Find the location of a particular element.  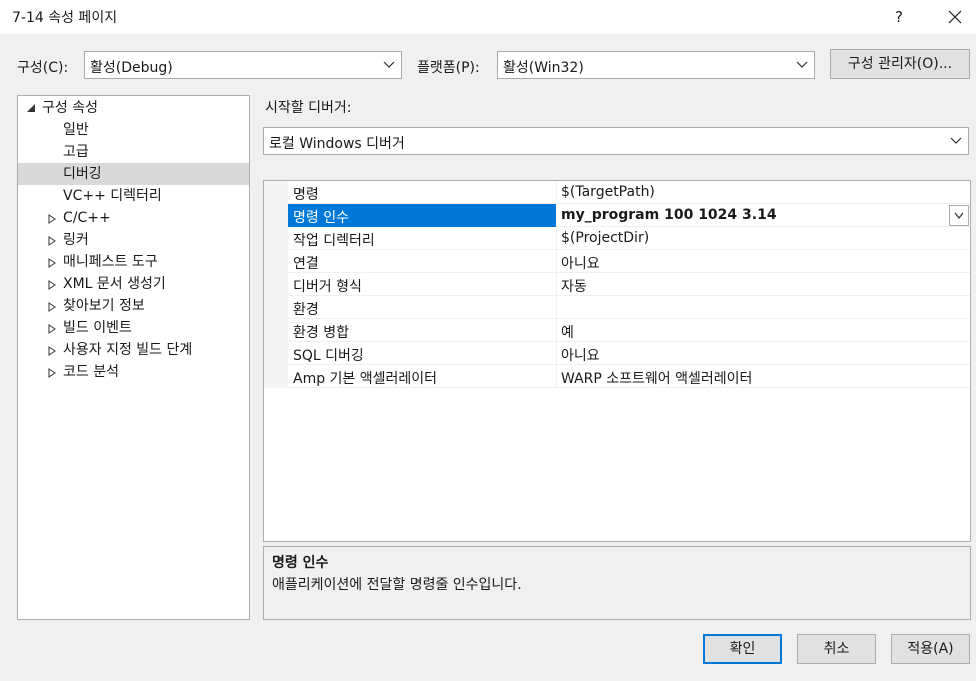

property-value: $(ProjectDir) is located at coordinates (605, 238).